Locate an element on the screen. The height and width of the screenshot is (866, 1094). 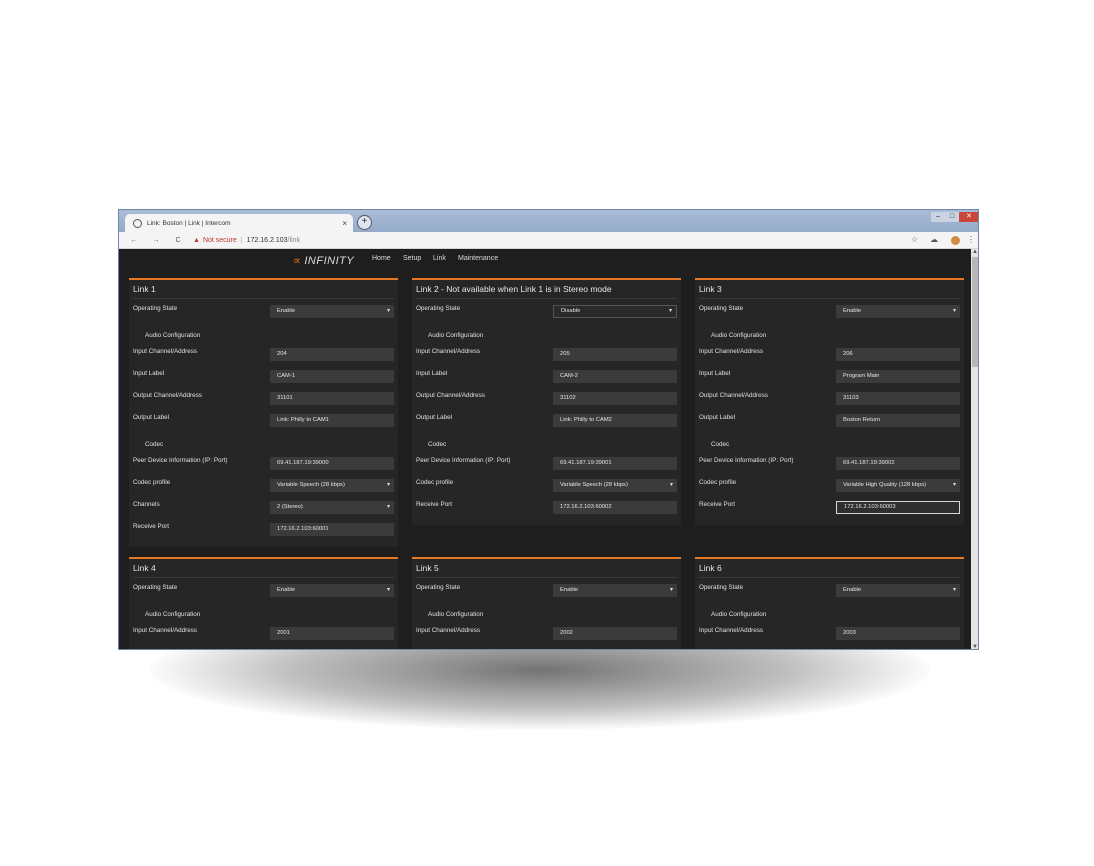
scrollbar-thumb is located at coordinates (975, 312).